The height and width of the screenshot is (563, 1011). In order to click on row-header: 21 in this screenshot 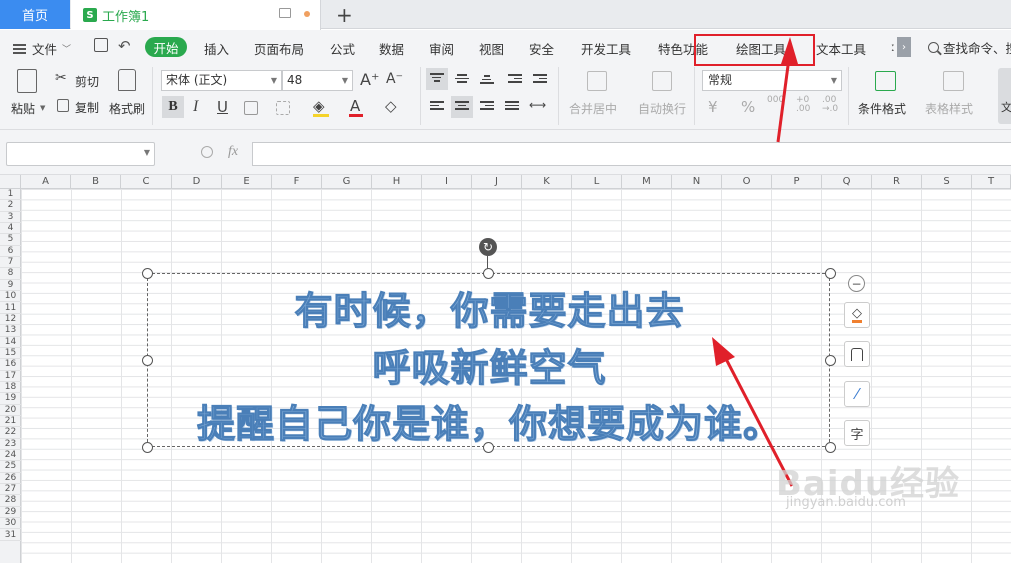, I will do `click(10, 422)`.